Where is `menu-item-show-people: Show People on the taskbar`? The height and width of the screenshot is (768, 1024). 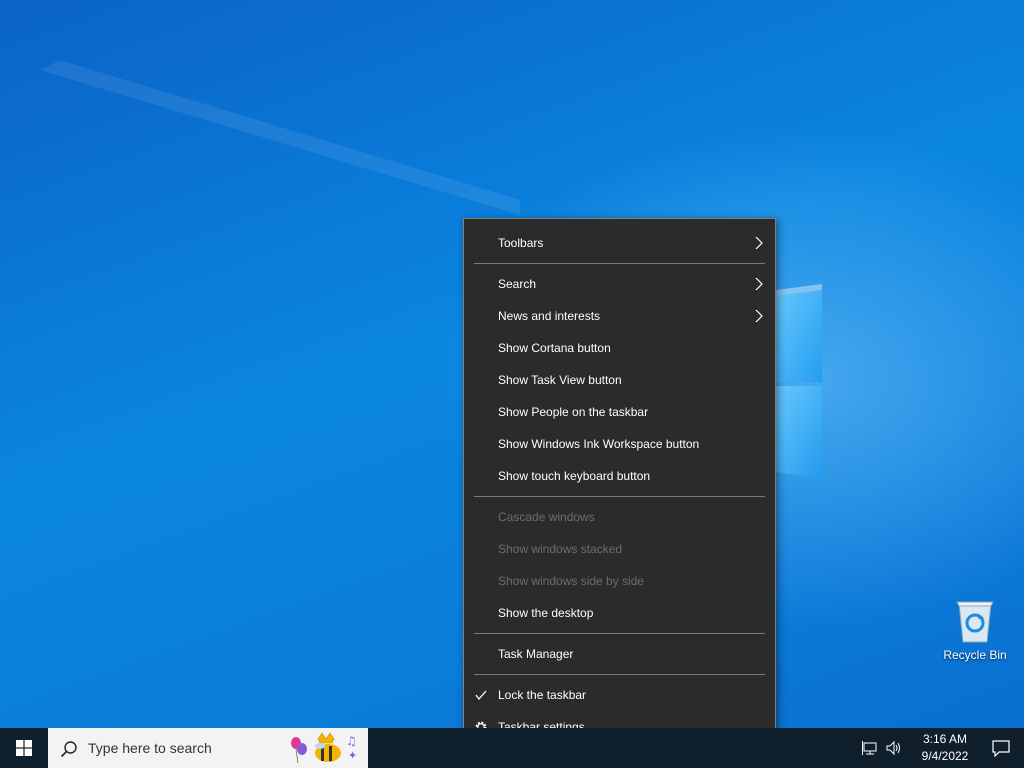 menu-item-show-people: Show People on the taskbar is located at coordinates (619, 412).